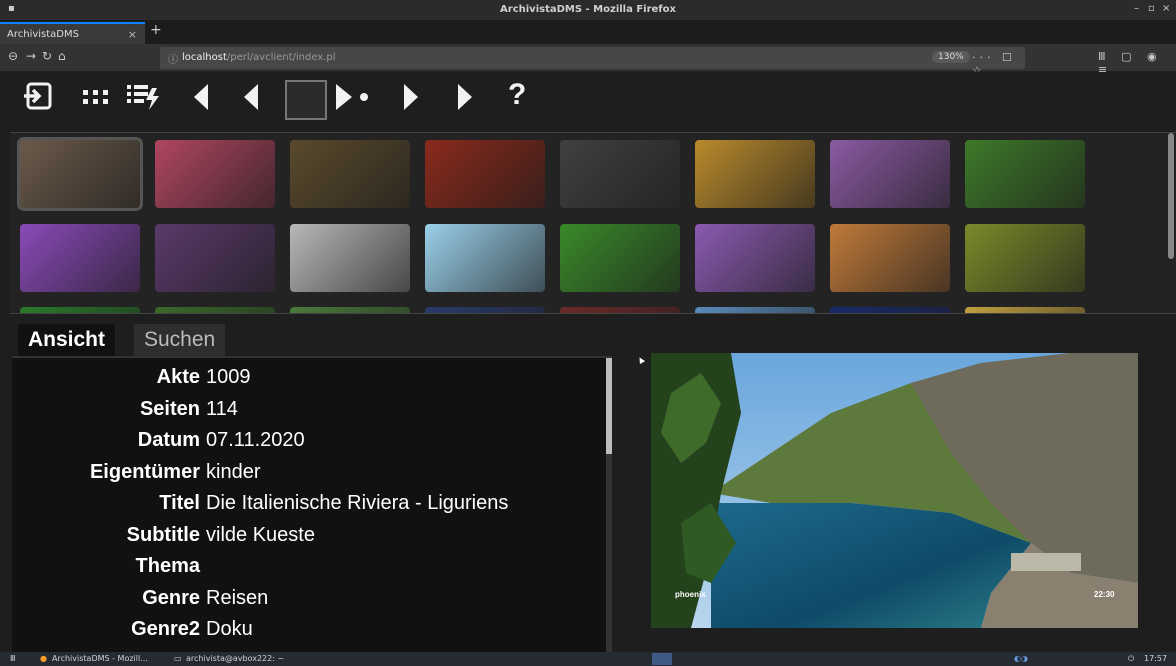 This screenshot has height=666, width=1176. I want to click on field-label: Subtitle, so click(163, 534).